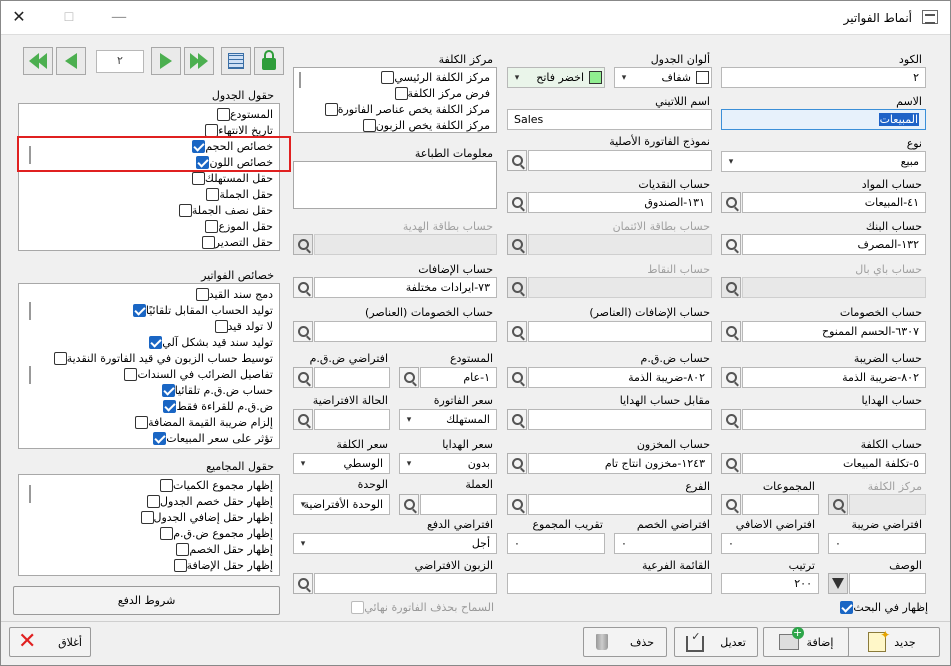  Describe the element at coordinates (120, 61) in the screenshot. I see `record-number-field: ٢` at that location.